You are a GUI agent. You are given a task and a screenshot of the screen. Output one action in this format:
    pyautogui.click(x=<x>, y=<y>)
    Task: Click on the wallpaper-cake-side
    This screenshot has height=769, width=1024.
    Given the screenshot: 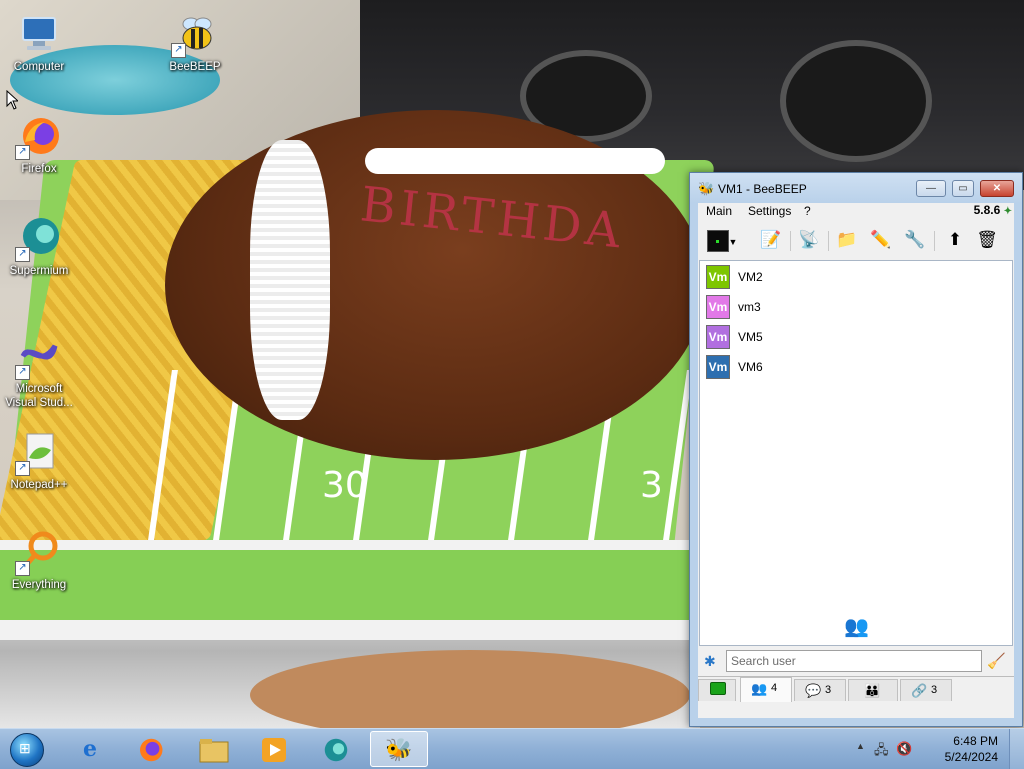 What is the action you would take?
    pyautogui.click(x=345, y=590)
    